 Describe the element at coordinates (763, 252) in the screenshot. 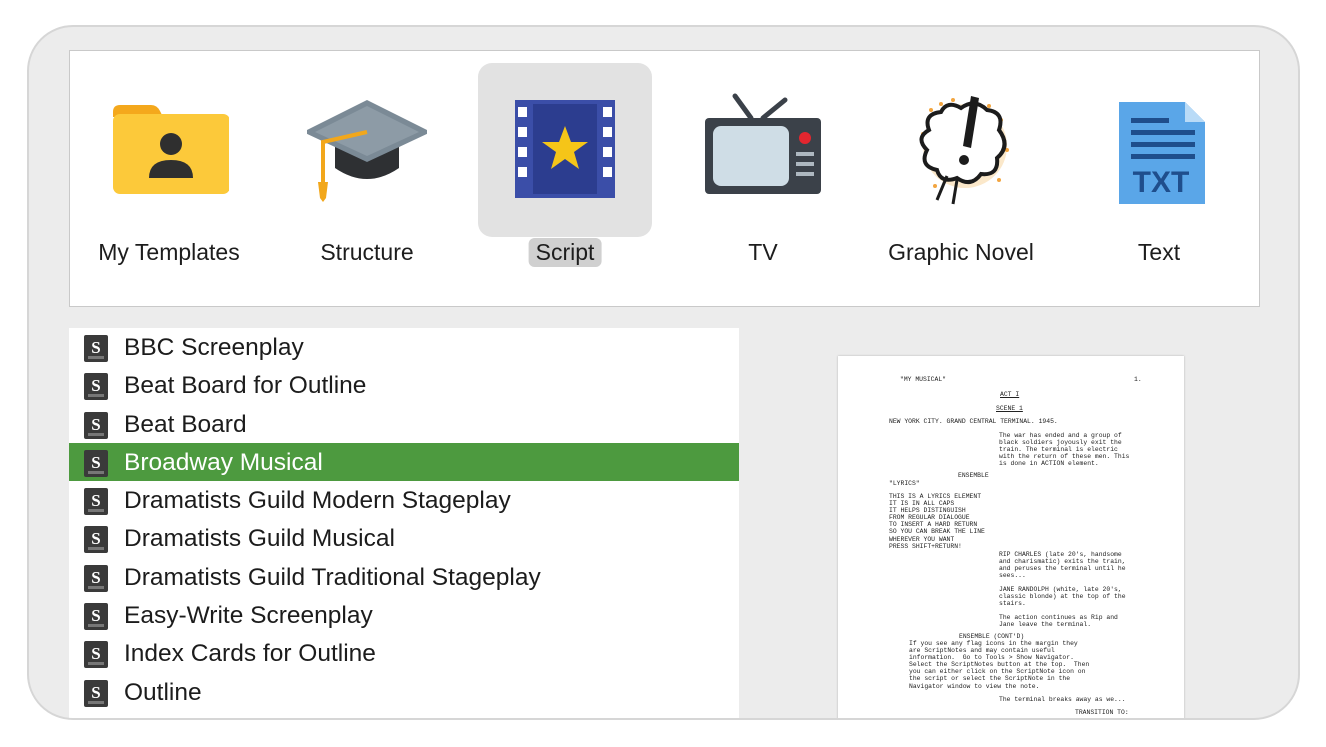

I see `category-label: TV` at that location.